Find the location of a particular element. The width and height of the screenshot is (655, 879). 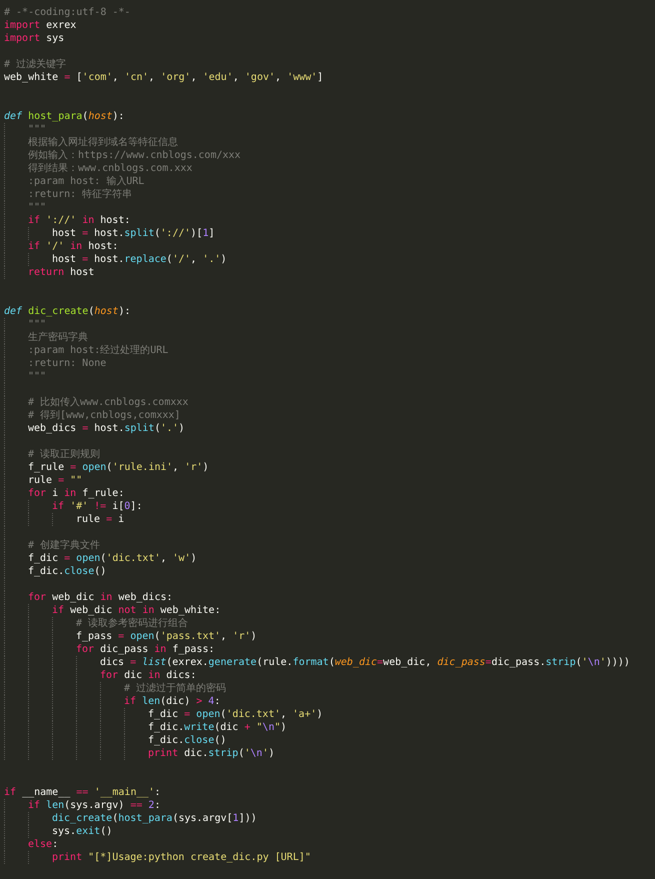

code-line: for dic_pass in f_pass: is located at coordinates (145, 649).